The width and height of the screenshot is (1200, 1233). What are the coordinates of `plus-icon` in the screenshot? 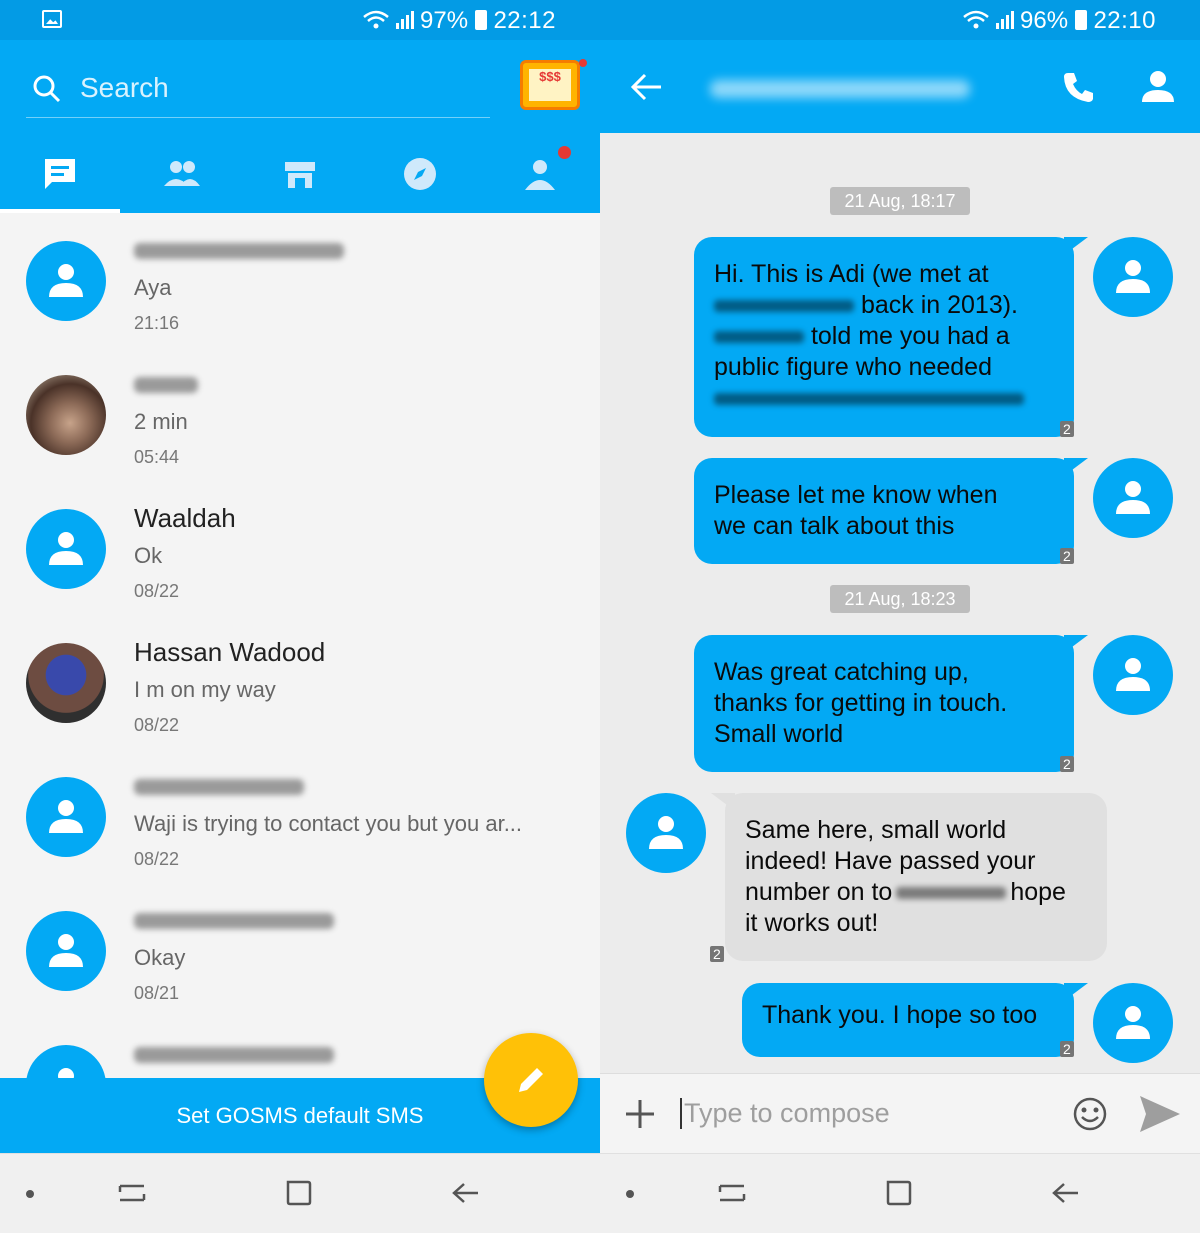 It's located at (640, 1114).